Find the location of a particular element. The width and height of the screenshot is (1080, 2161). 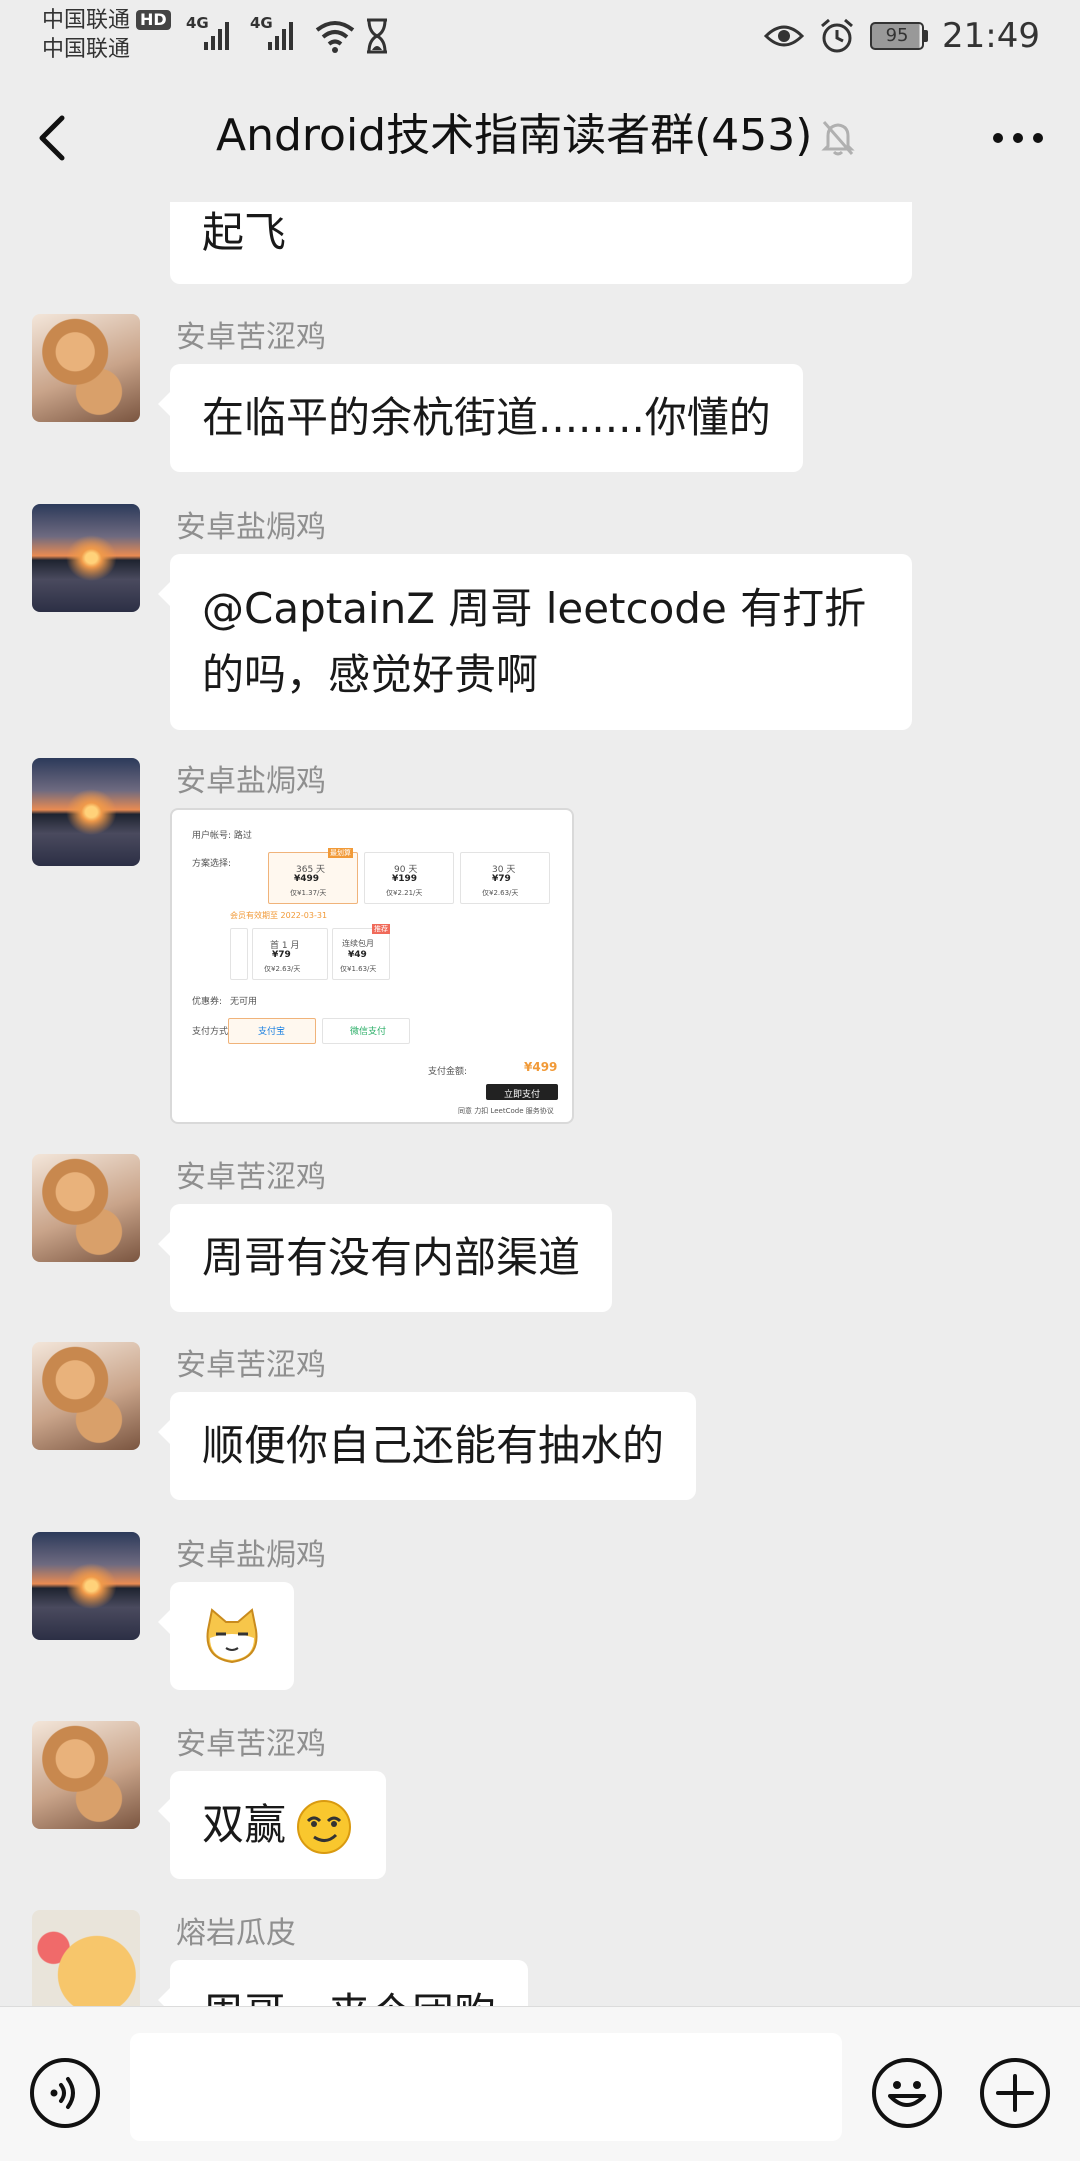

alarm-icon is located at coordinates (837, 35).